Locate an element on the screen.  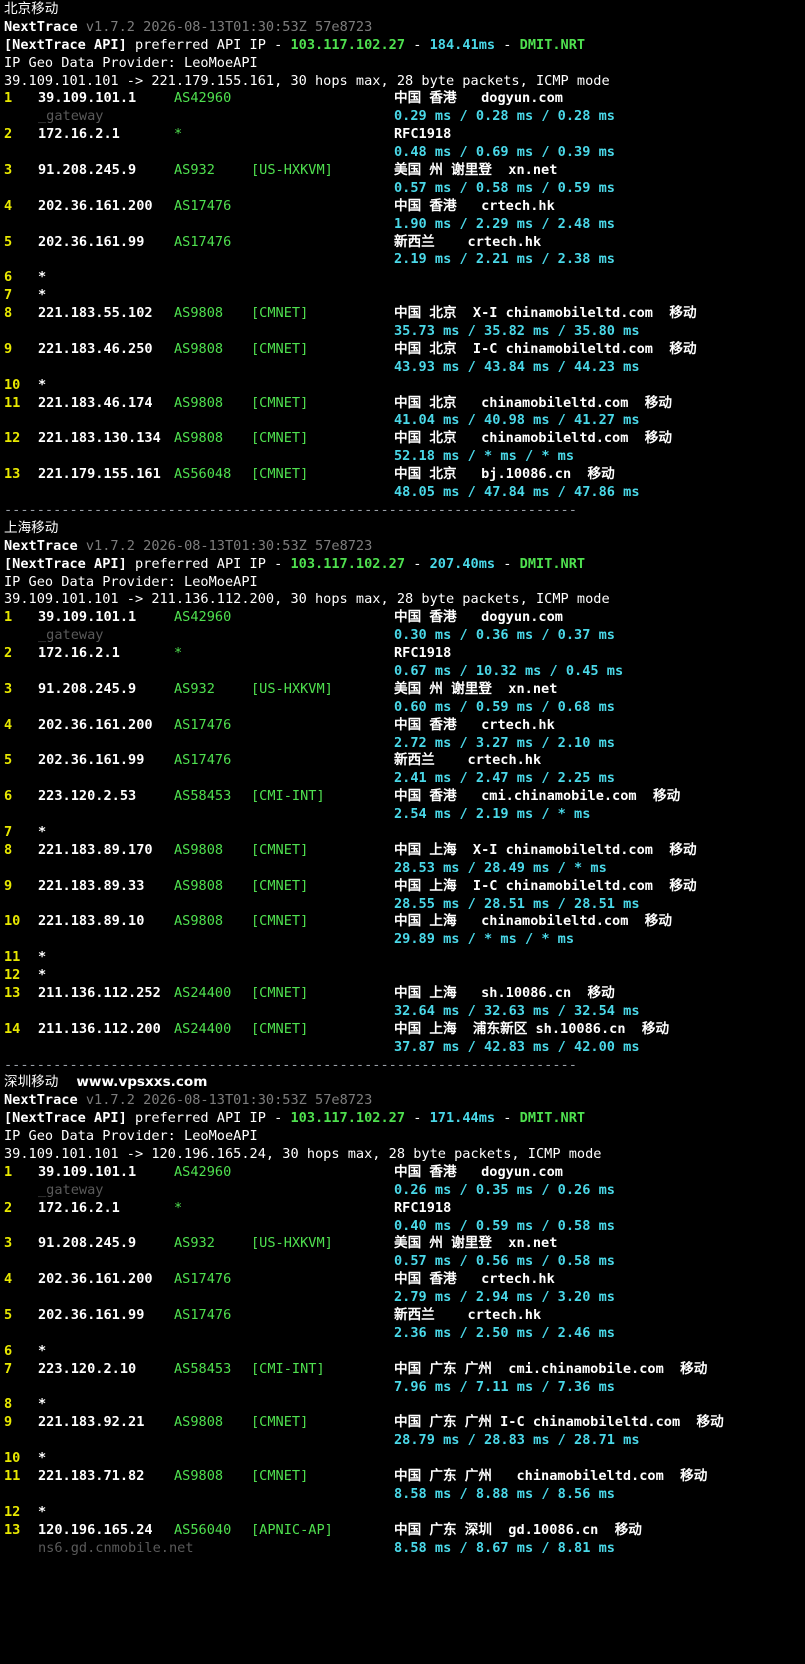
hop-geo: 美国 州 谢里登 xn.net is located at coordinates (476, 688).